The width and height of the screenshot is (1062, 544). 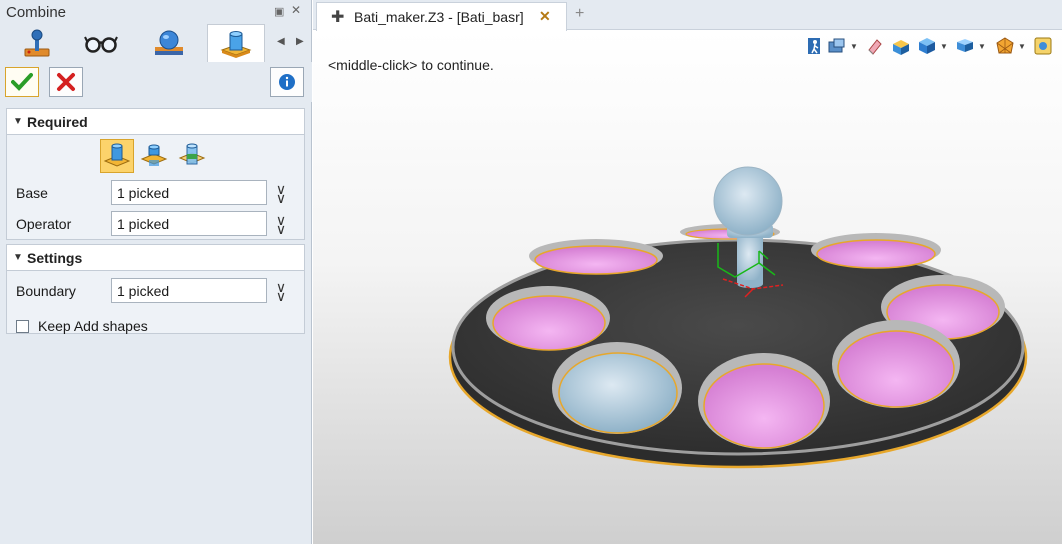 What do you see at coordinates (32, 193) in the screenshot?
I see `base-label: Base` at bounding box center [32, 193].